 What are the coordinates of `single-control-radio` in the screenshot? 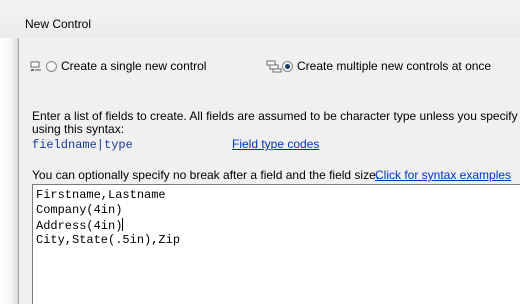 It's located at (51, 66).